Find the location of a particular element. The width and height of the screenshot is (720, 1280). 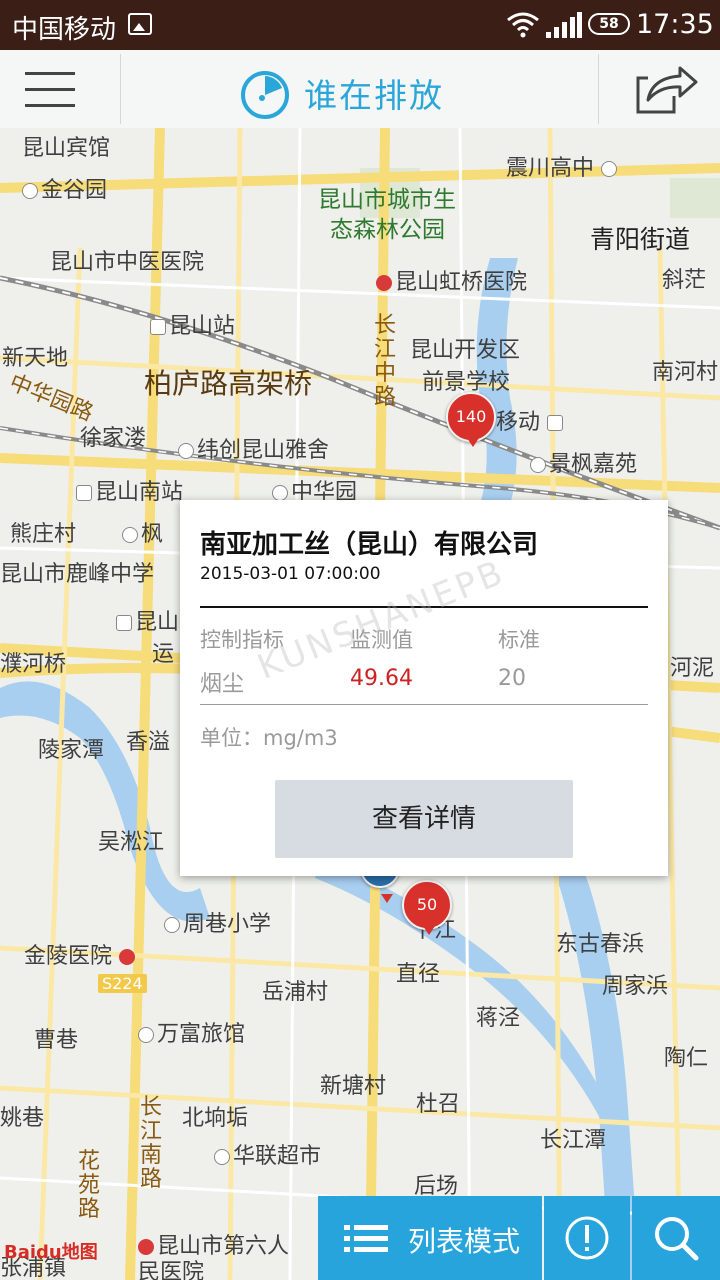

map-label: 熊庄村 is located at coordinates (43, 534).